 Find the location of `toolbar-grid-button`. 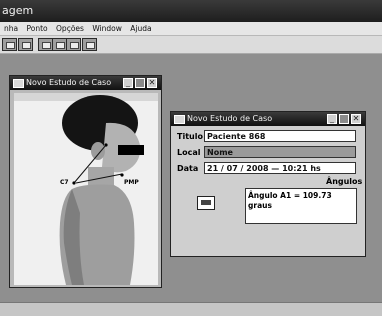

toolbar-grid-button is located at coordinates (59, 44).